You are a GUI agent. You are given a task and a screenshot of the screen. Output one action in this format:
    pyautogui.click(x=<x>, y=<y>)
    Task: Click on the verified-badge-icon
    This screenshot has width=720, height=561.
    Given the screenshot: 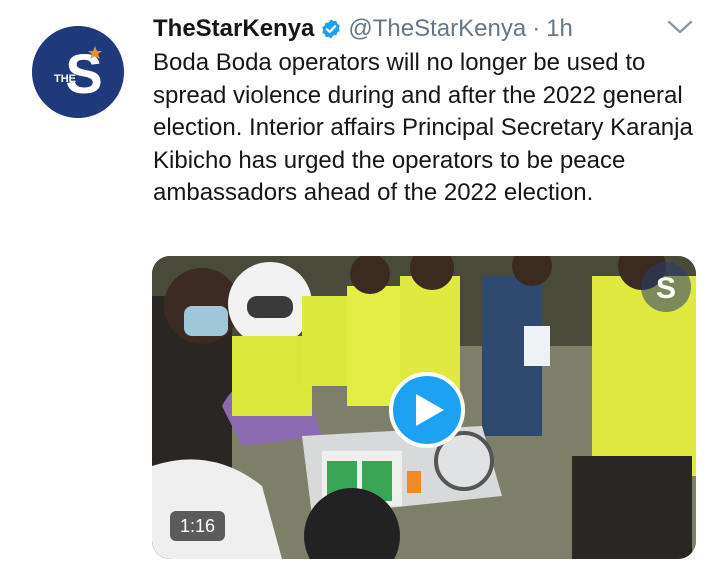 What is the action you would take?
    pyautogui.click(x=331, y=29)
    